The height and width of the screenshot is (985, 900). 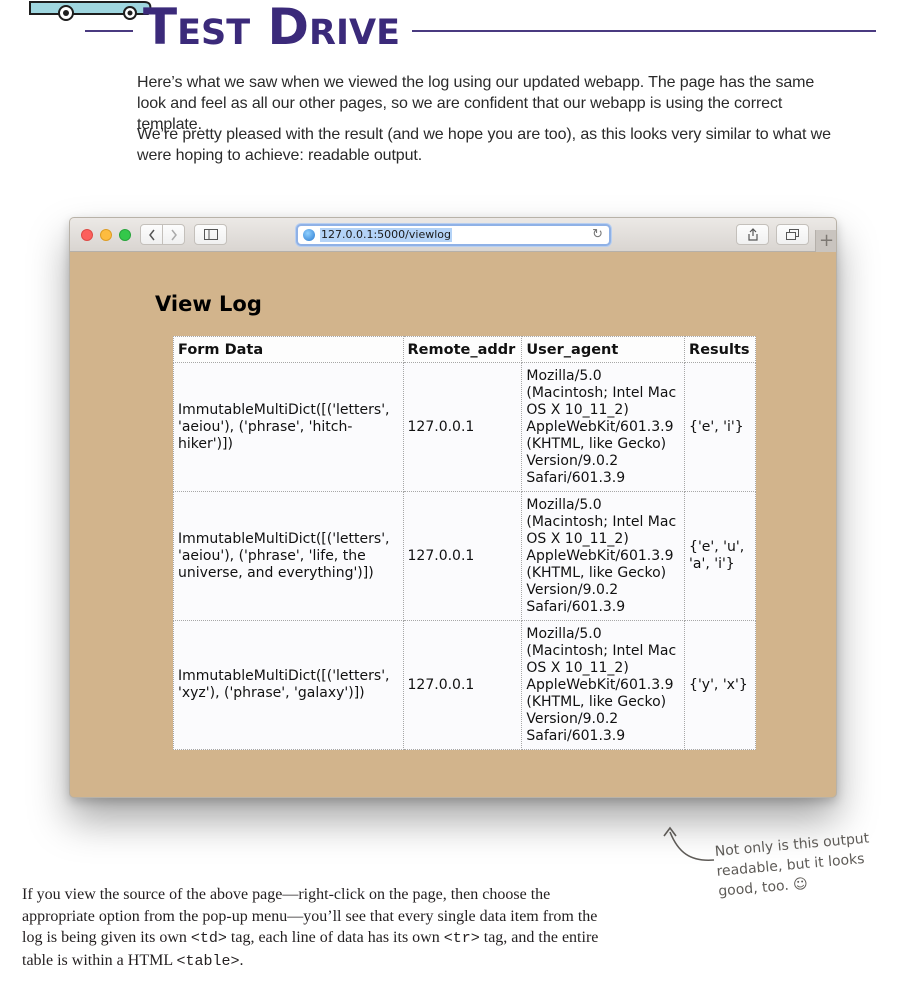 I want to click on zoom-window-button, so click(x=125, y=235).